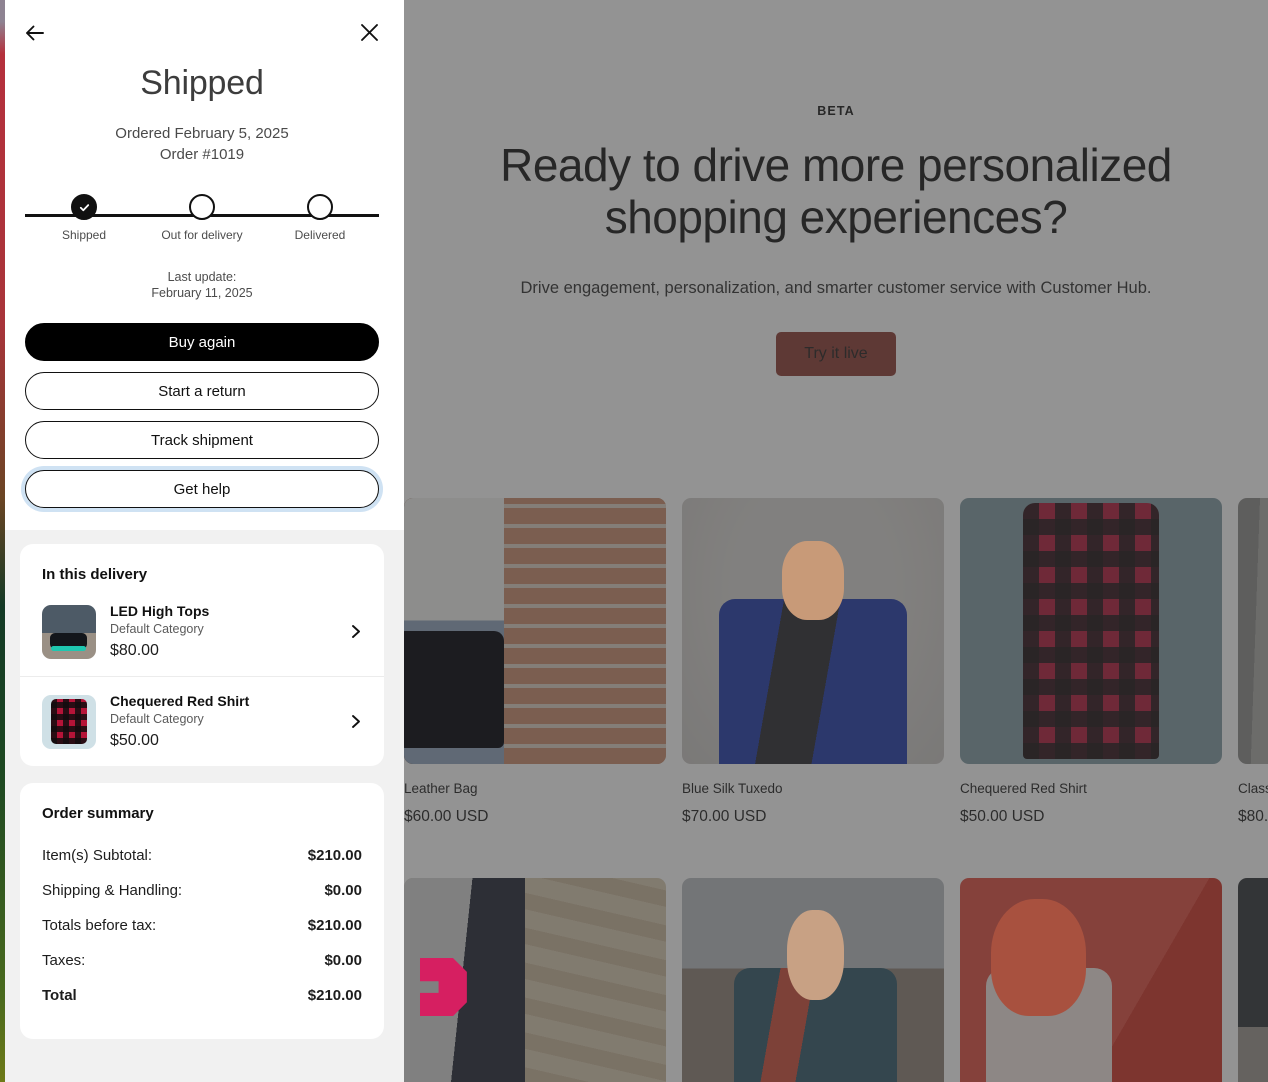  I want to click on last-update-block: Last update: February 11, 2025, so click(202, 285).